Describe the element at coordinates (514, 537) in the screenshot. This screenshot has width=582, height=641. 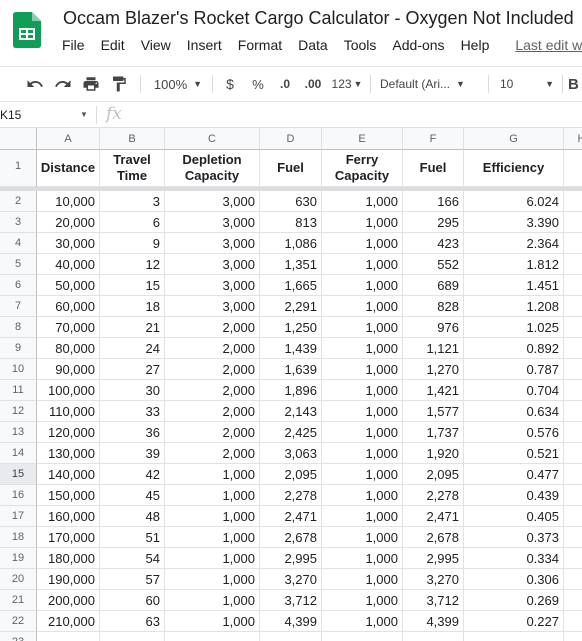
I see `table-cell: 0.373` at that location.